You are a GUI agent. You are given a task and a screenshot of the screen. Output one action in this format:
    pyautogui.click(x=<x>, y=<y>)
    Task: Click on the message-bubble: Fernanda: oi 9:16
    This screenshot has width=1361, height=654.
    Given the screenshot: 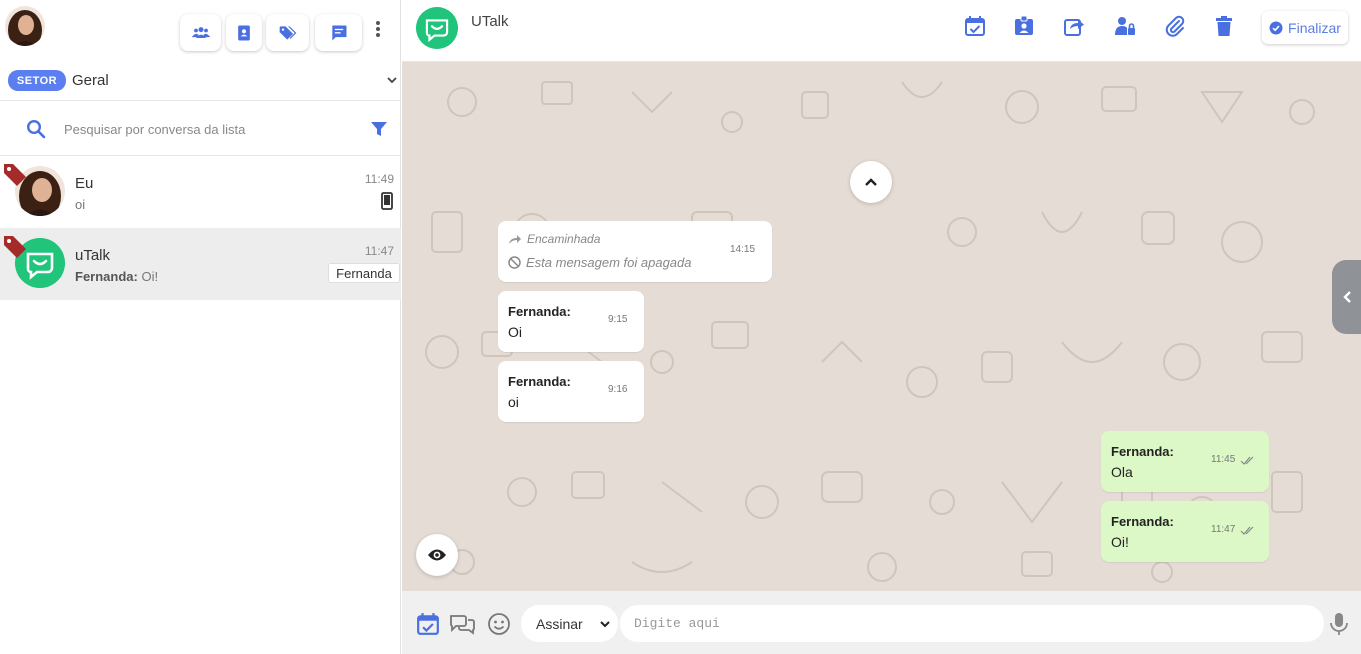 What is the action you would take?
    pyautogui.click(x=571, y=391)
    